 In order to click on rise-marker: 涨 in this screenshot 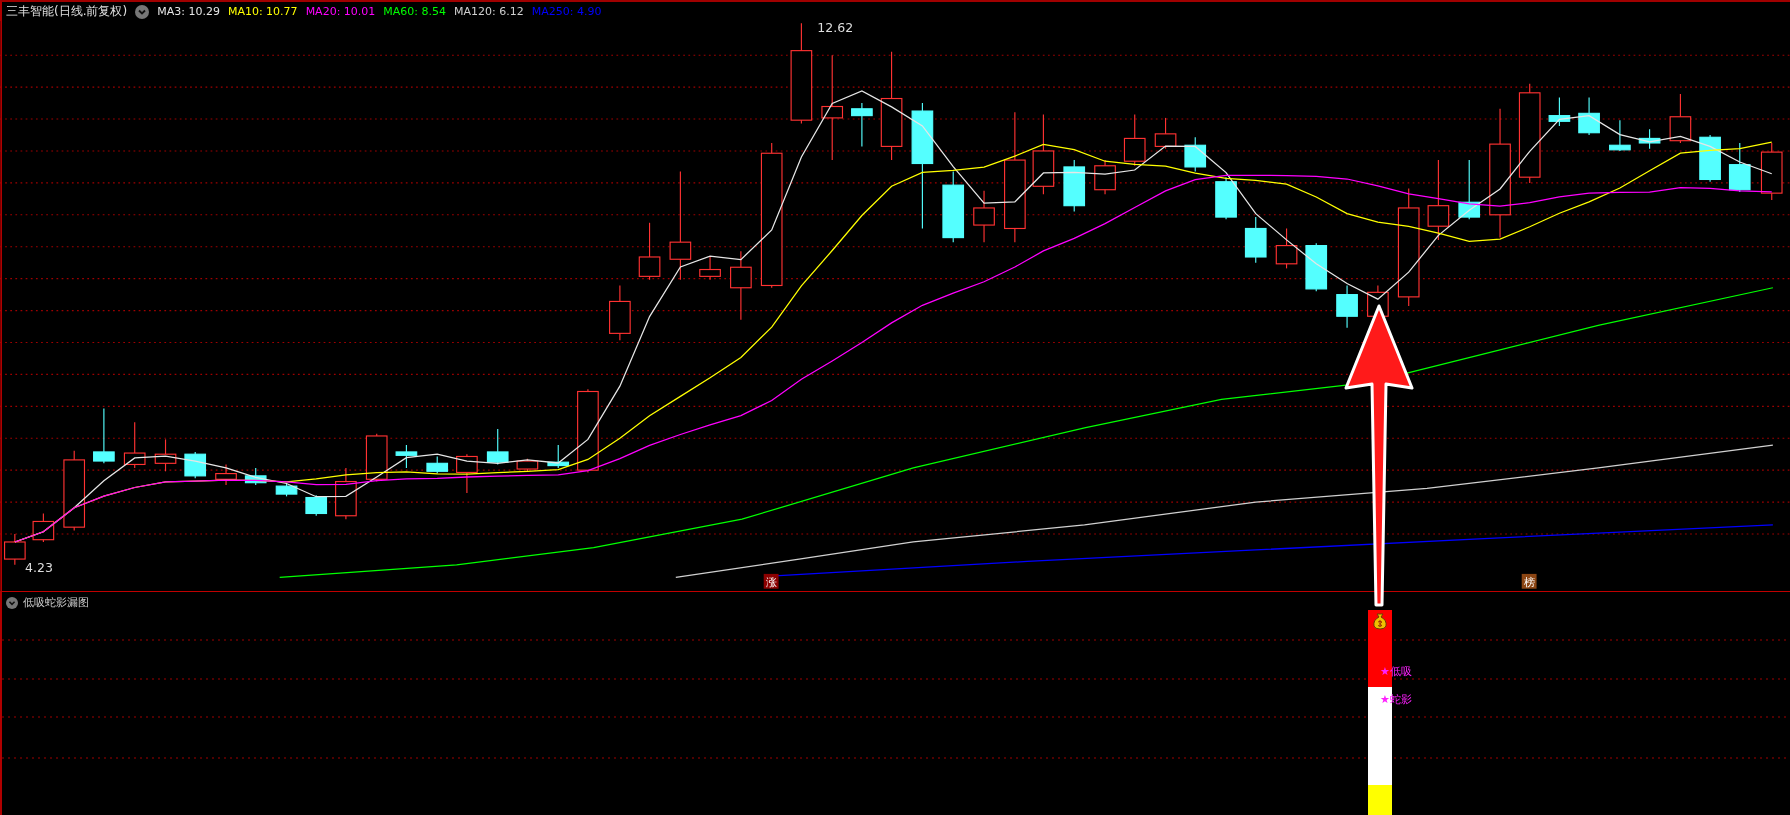, I will do `click(771, 581)`.